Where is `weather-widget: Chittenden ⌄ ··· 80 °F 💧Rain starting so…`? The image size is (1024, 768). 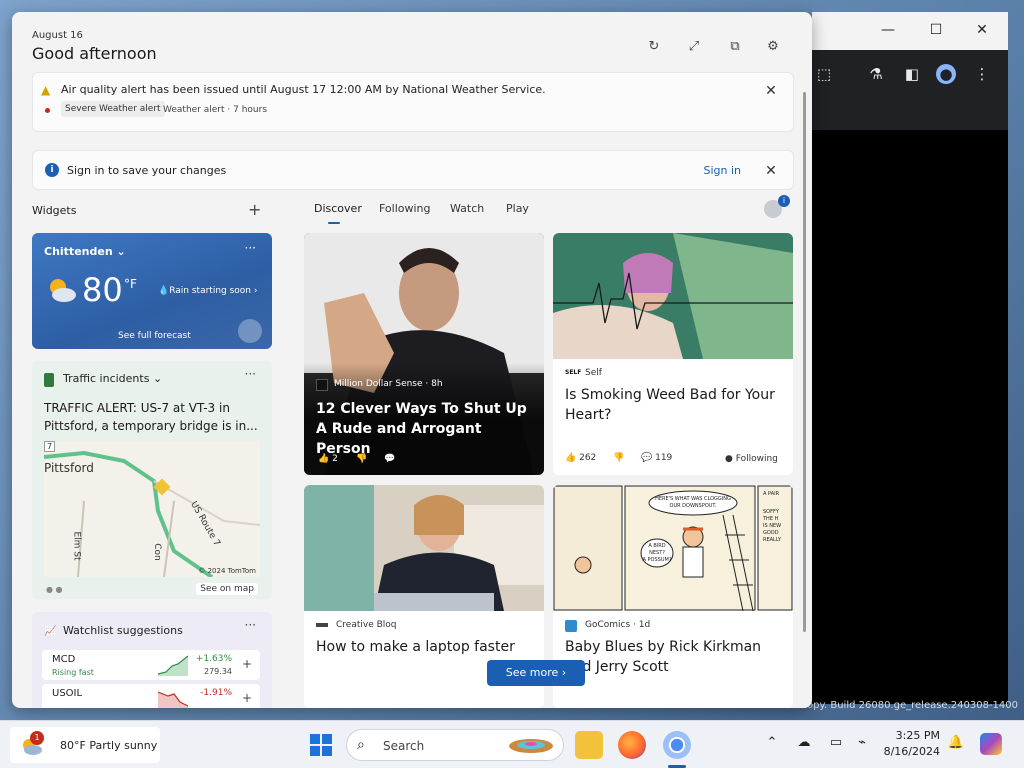 weather-widget: Chittenden ⌄ ··· 80 °F 💧Rain starting so… is located at coordinates (152, 291).